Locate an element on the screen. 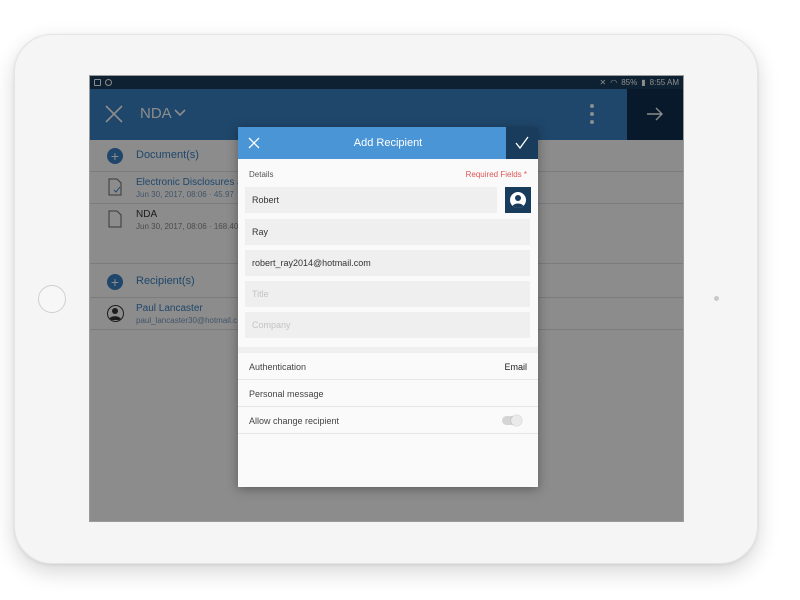 Image resolution: width=800 pixels, height=600 pixels. home-button is located at coordinates (52, 299).